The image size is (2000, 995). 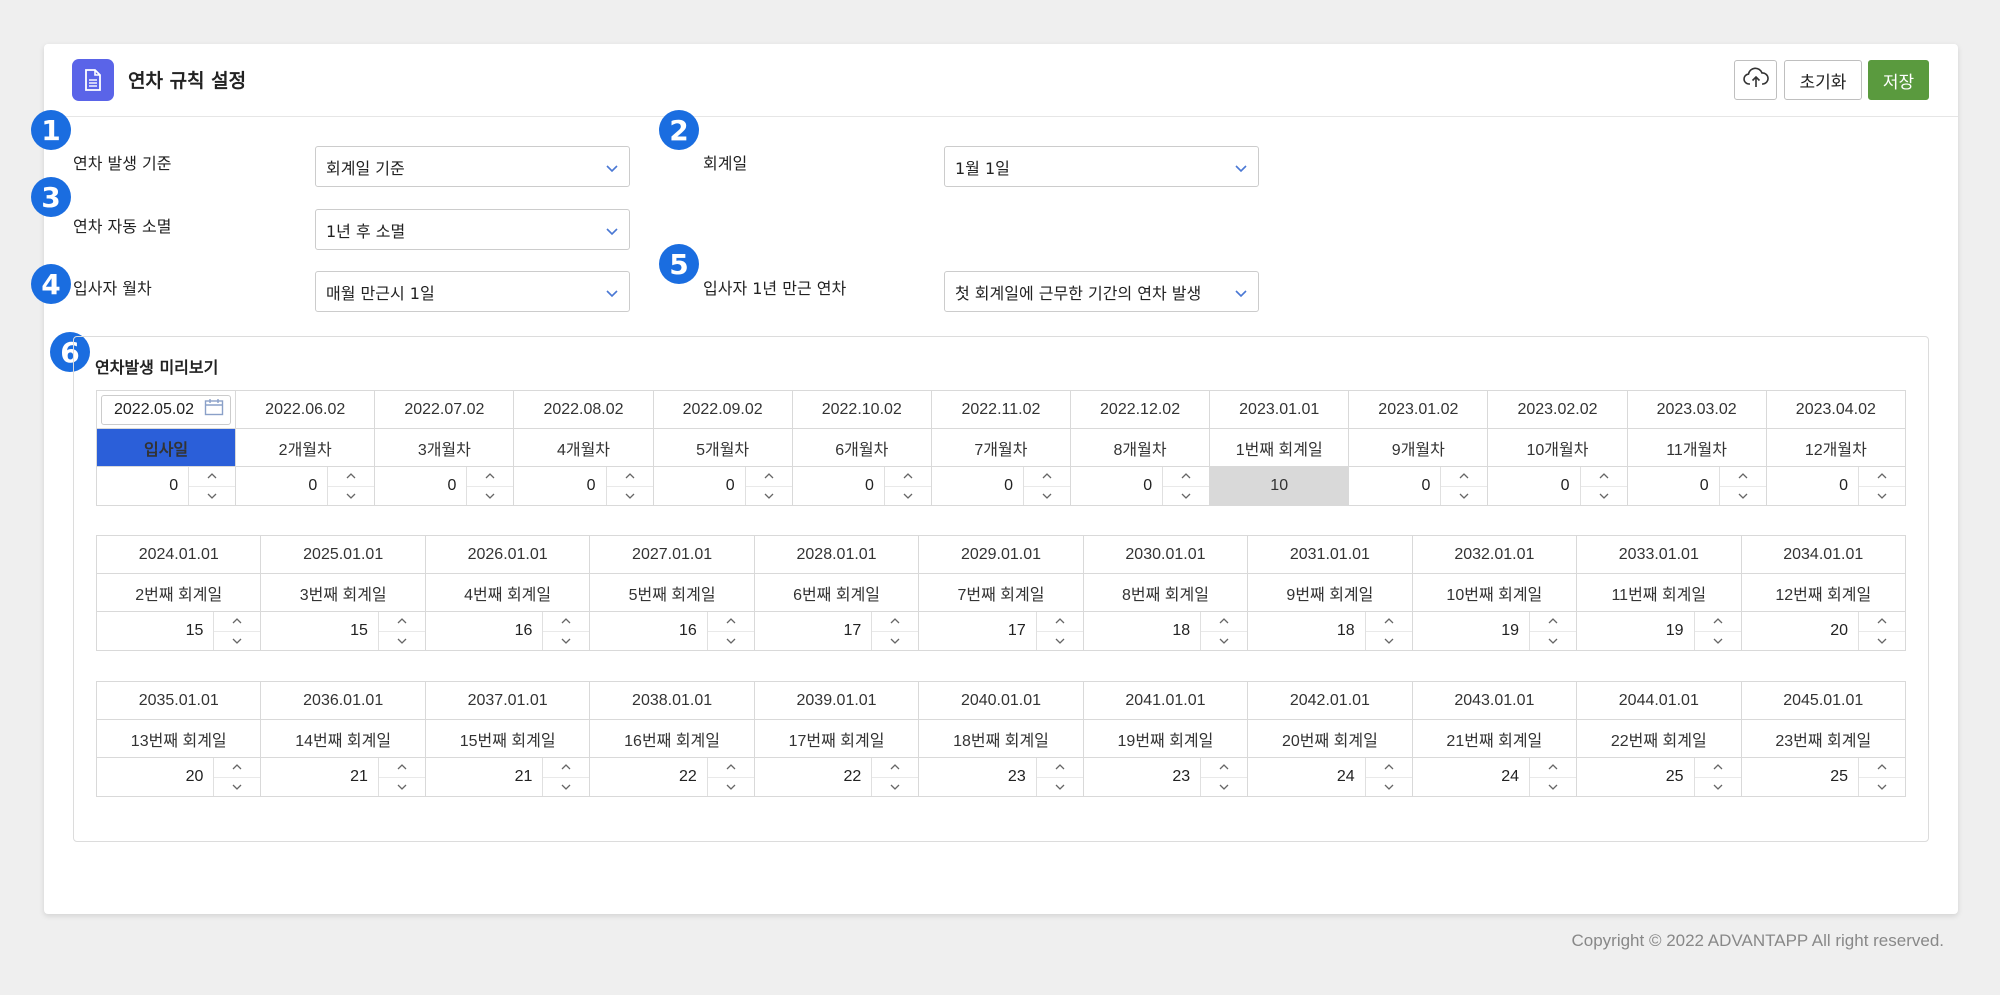 I want to click on leave-stepper: 22, so click(x=672, y=777).